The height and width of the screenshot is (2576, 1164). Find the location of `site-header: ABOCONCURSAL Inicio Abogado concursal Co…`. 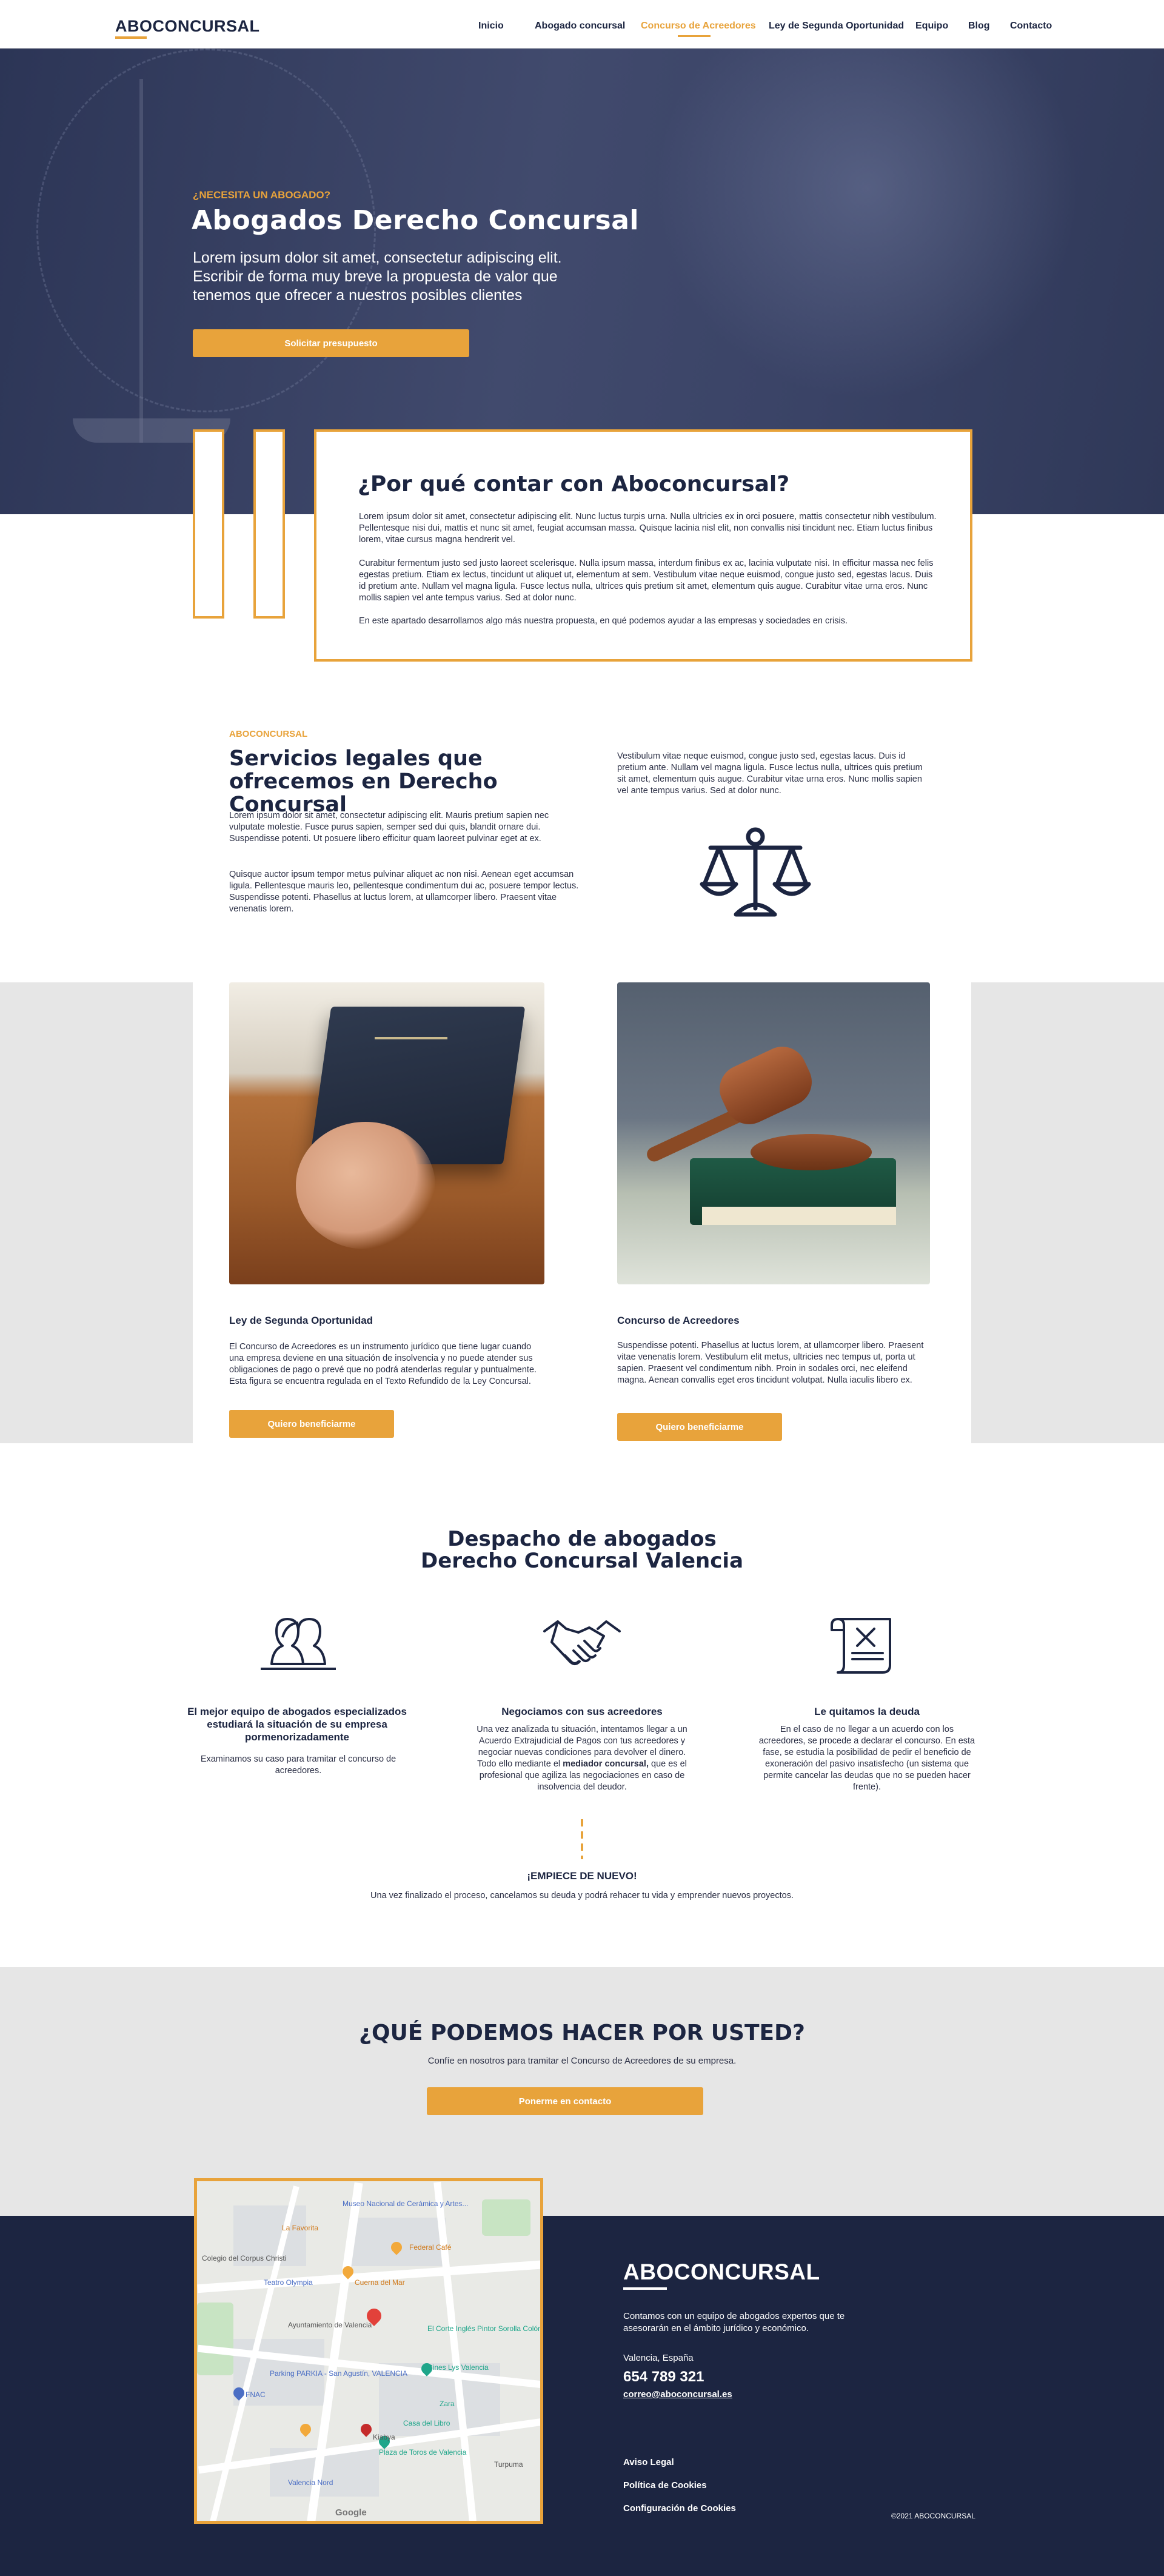

site-header: ABOCONCURSAL Inicio Abogado concursal Co… is located at coordinates (582, 24).